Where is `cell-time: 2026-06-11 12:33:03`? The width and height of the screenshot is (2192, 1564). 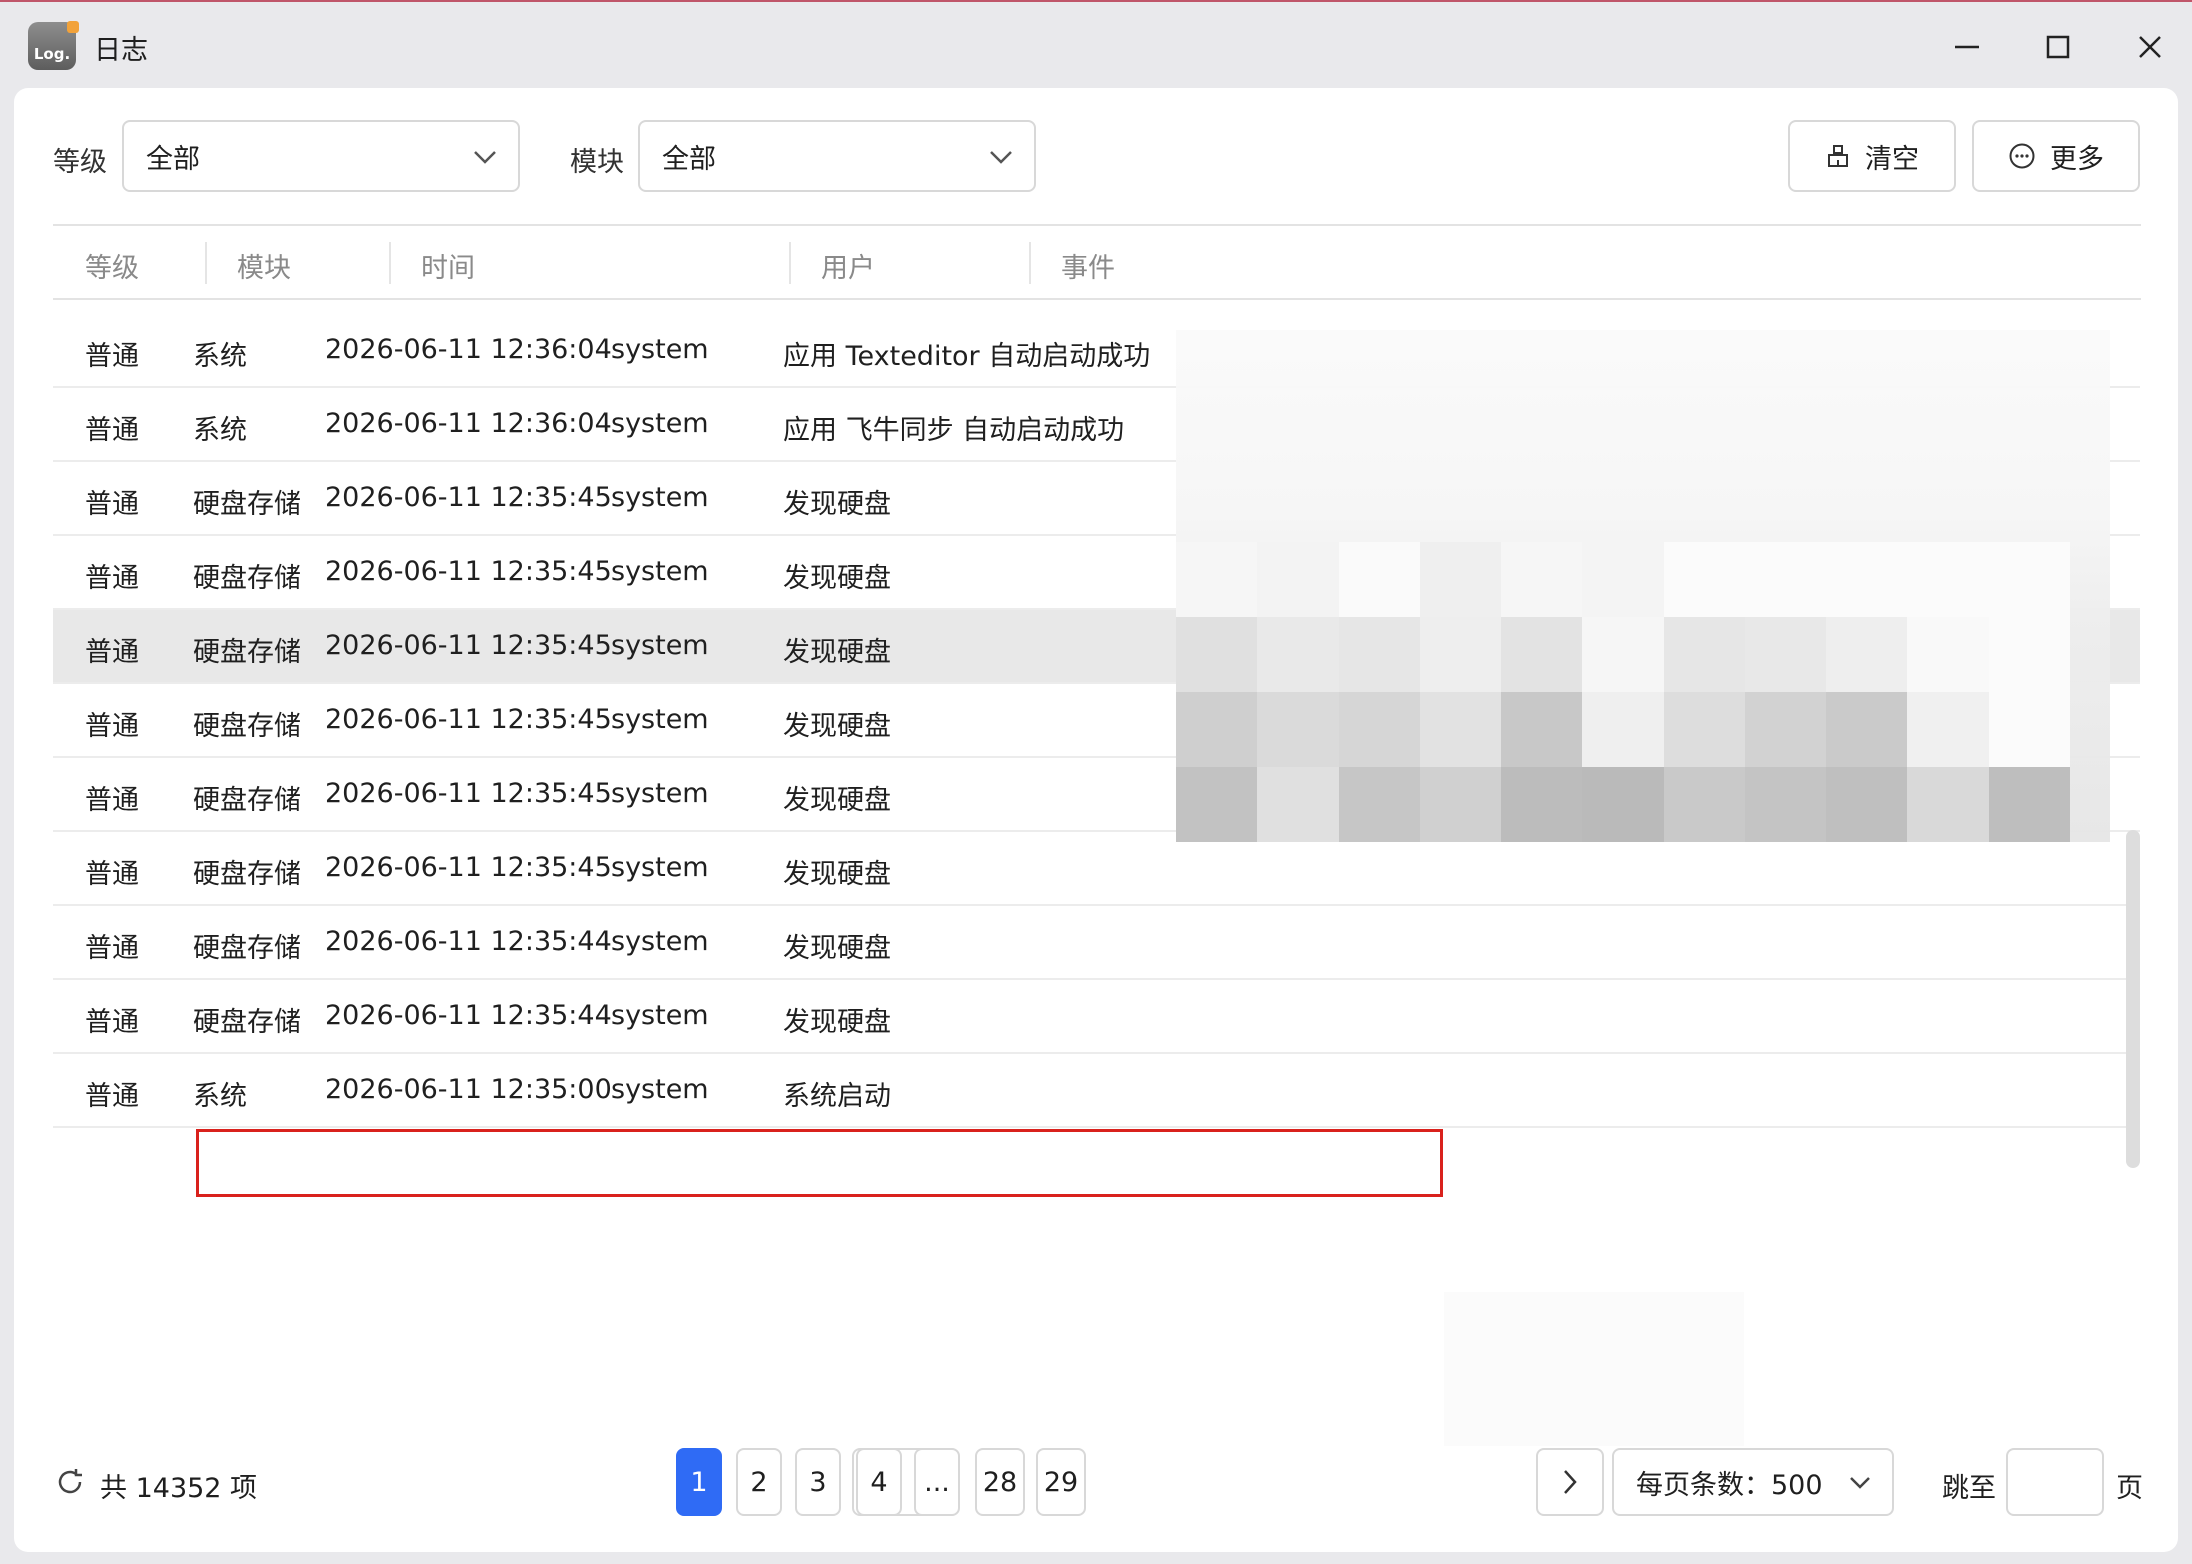
cell-time: 2026-06-11 12:33:03 is located at coordinates (468, 1149).